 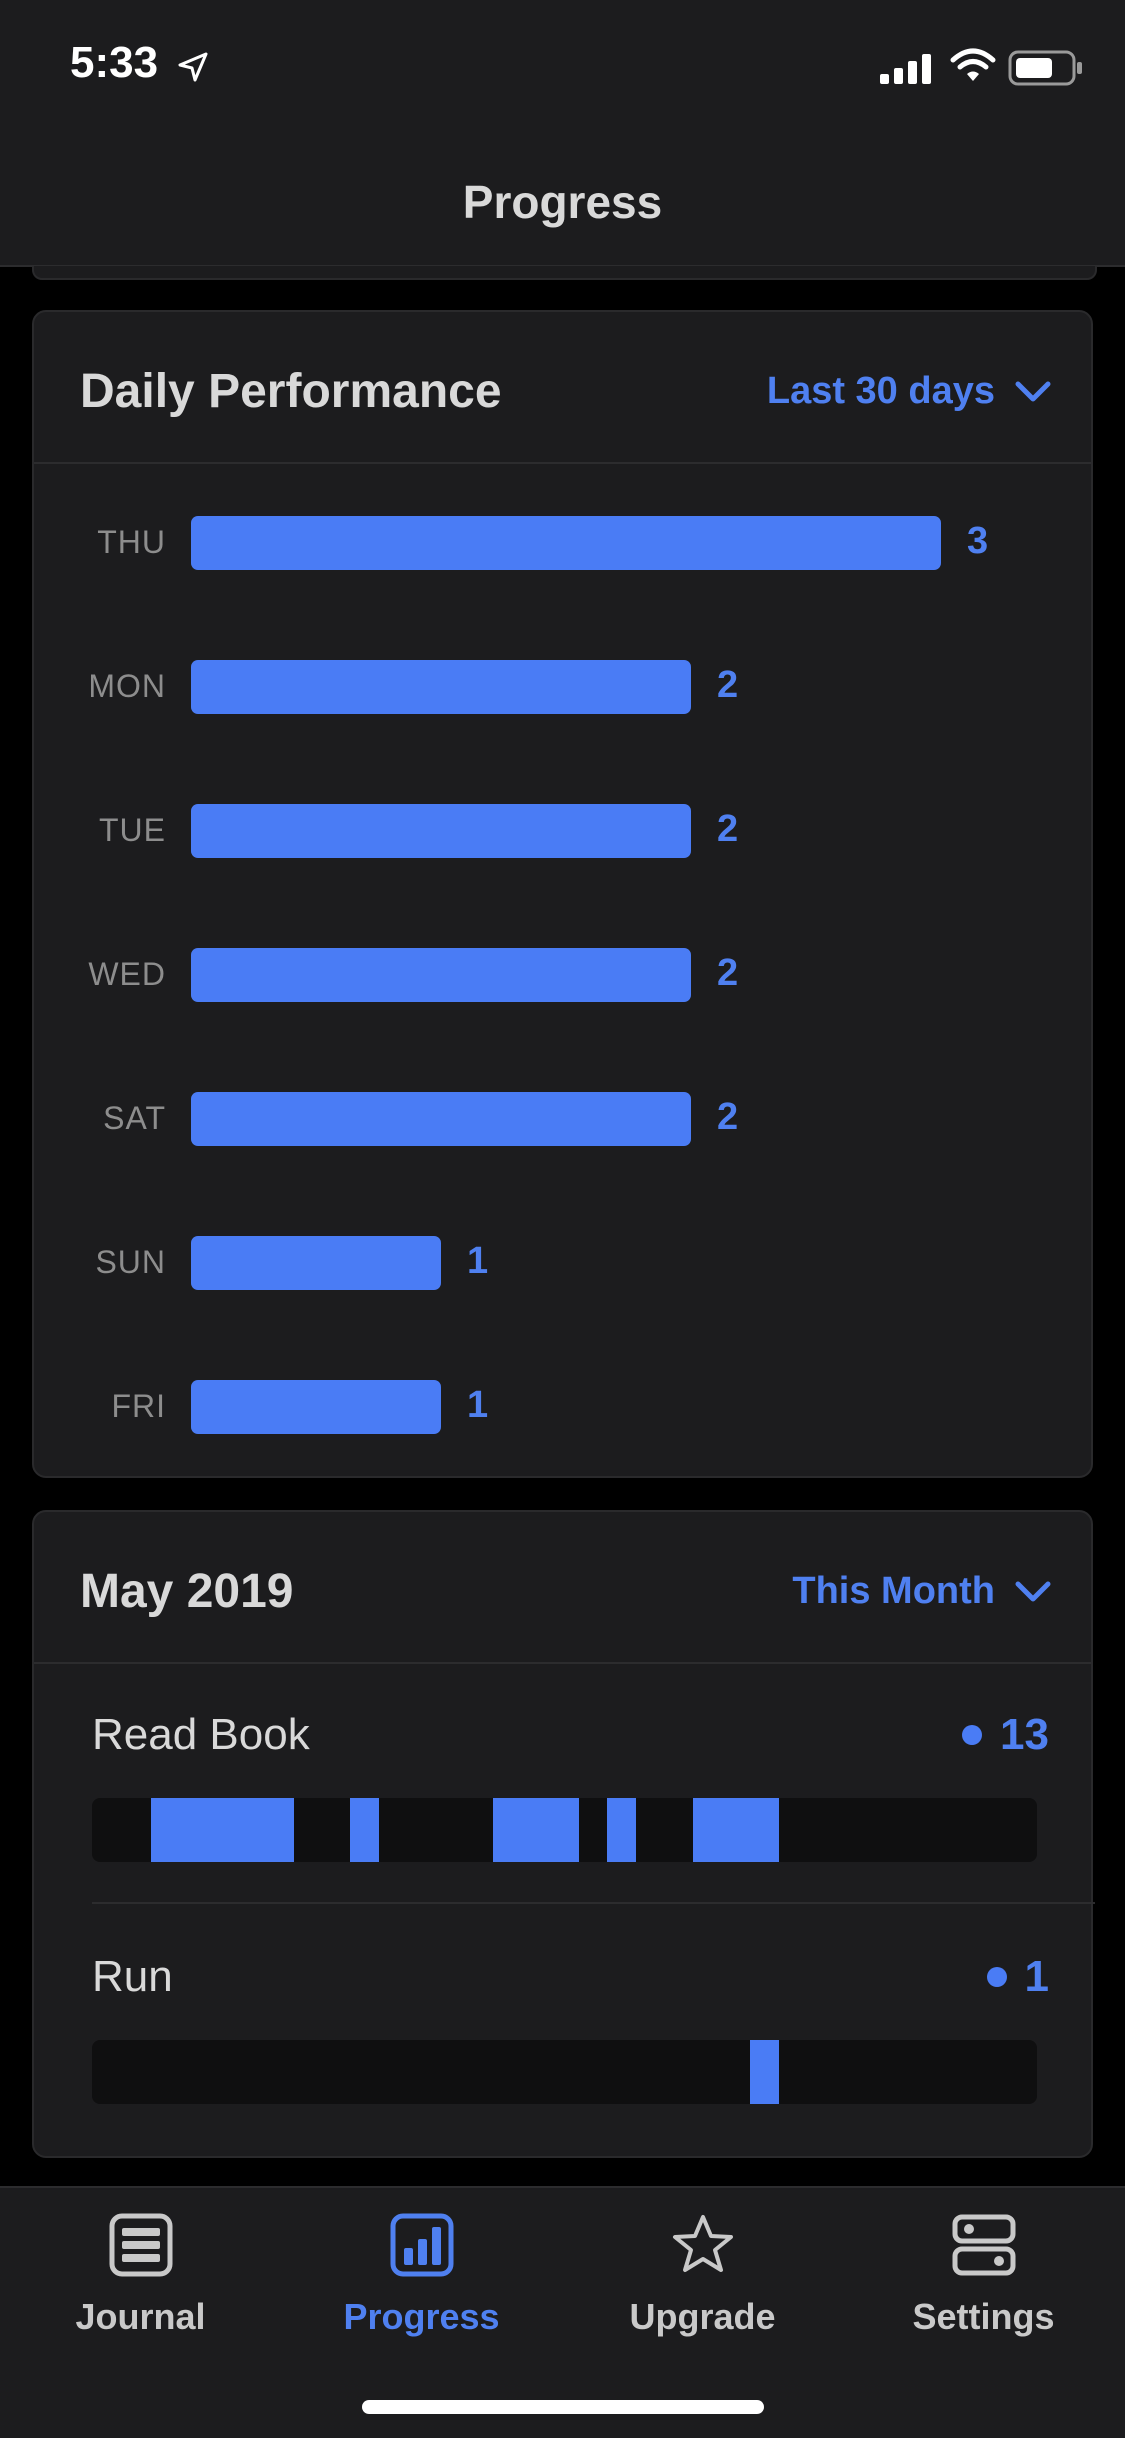 I want to click on bar-day-label: TUE, so click(x=132, y=830).